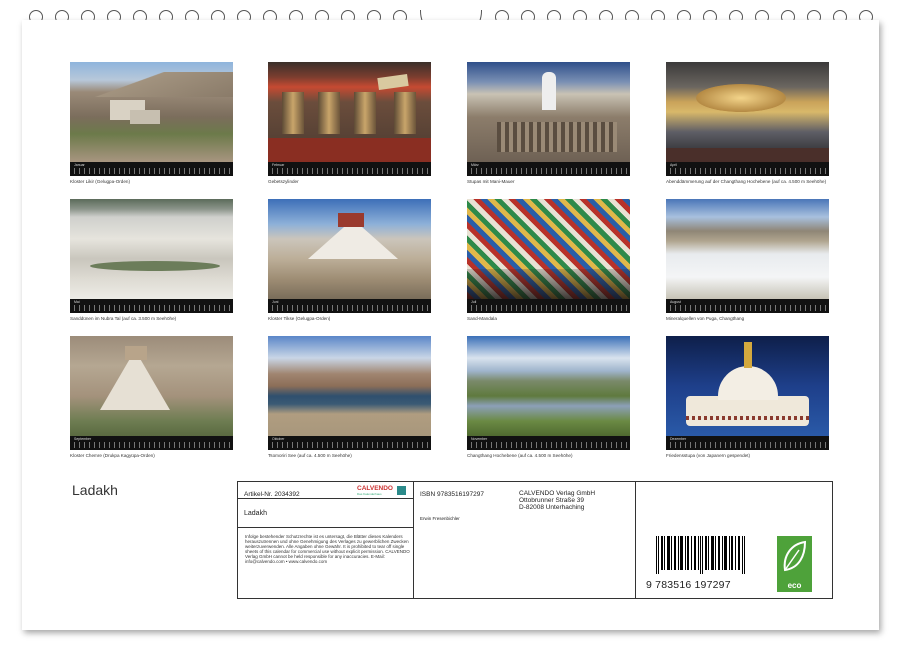 This screenshot has width=899, height=648. I want to click on title-row: Ladakh, so click(325, 513).